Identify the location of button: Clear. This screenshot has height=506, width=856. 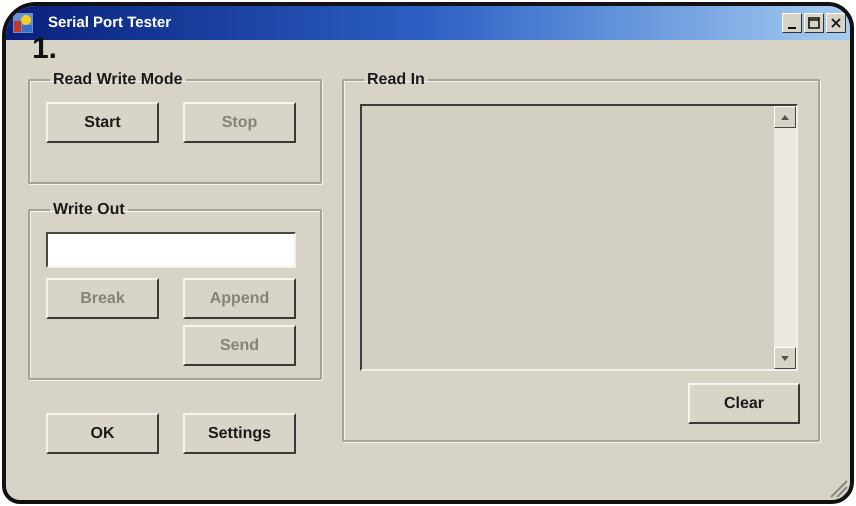
(744, 403).